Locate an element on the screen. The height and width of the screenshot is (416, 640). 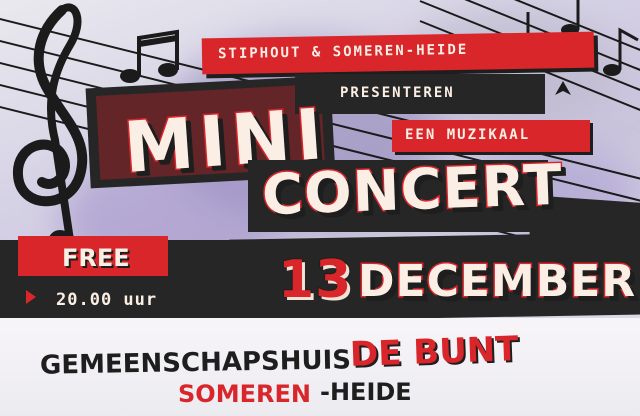
title-concert: CONCERT is located at coordinates (412, 190).